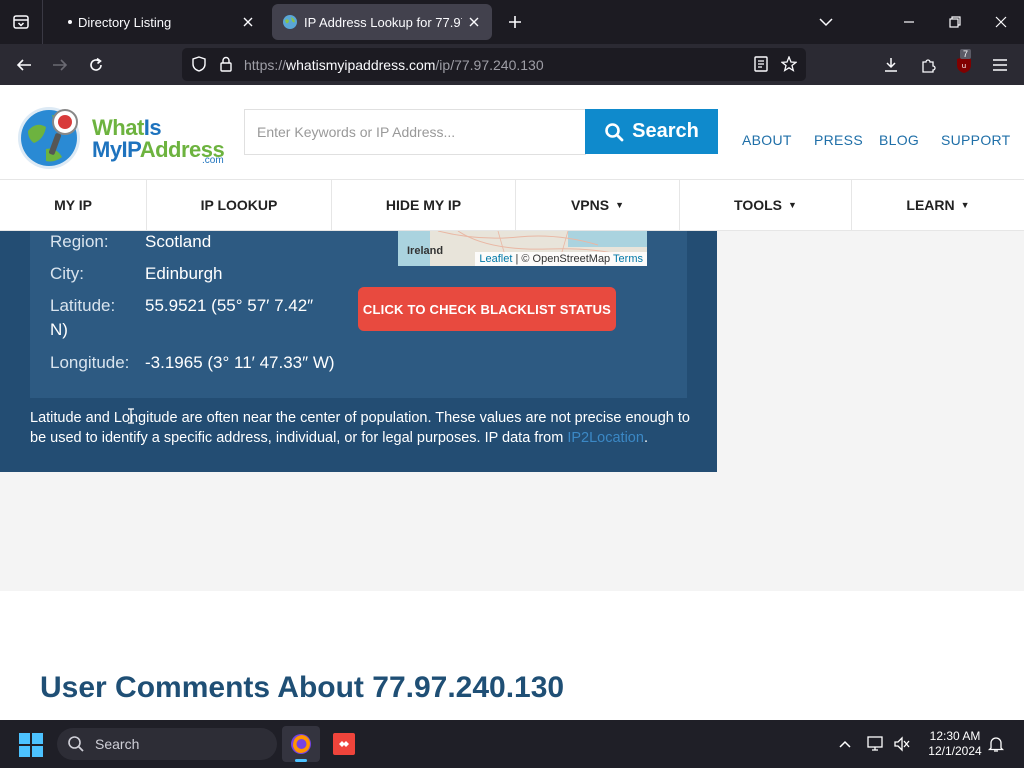 This screenshot has height=768, width=1024. Describe the element at coordinates (766, 205) in the screenshot. I see `main-nav-tools: TOOLS ▼` at that location.